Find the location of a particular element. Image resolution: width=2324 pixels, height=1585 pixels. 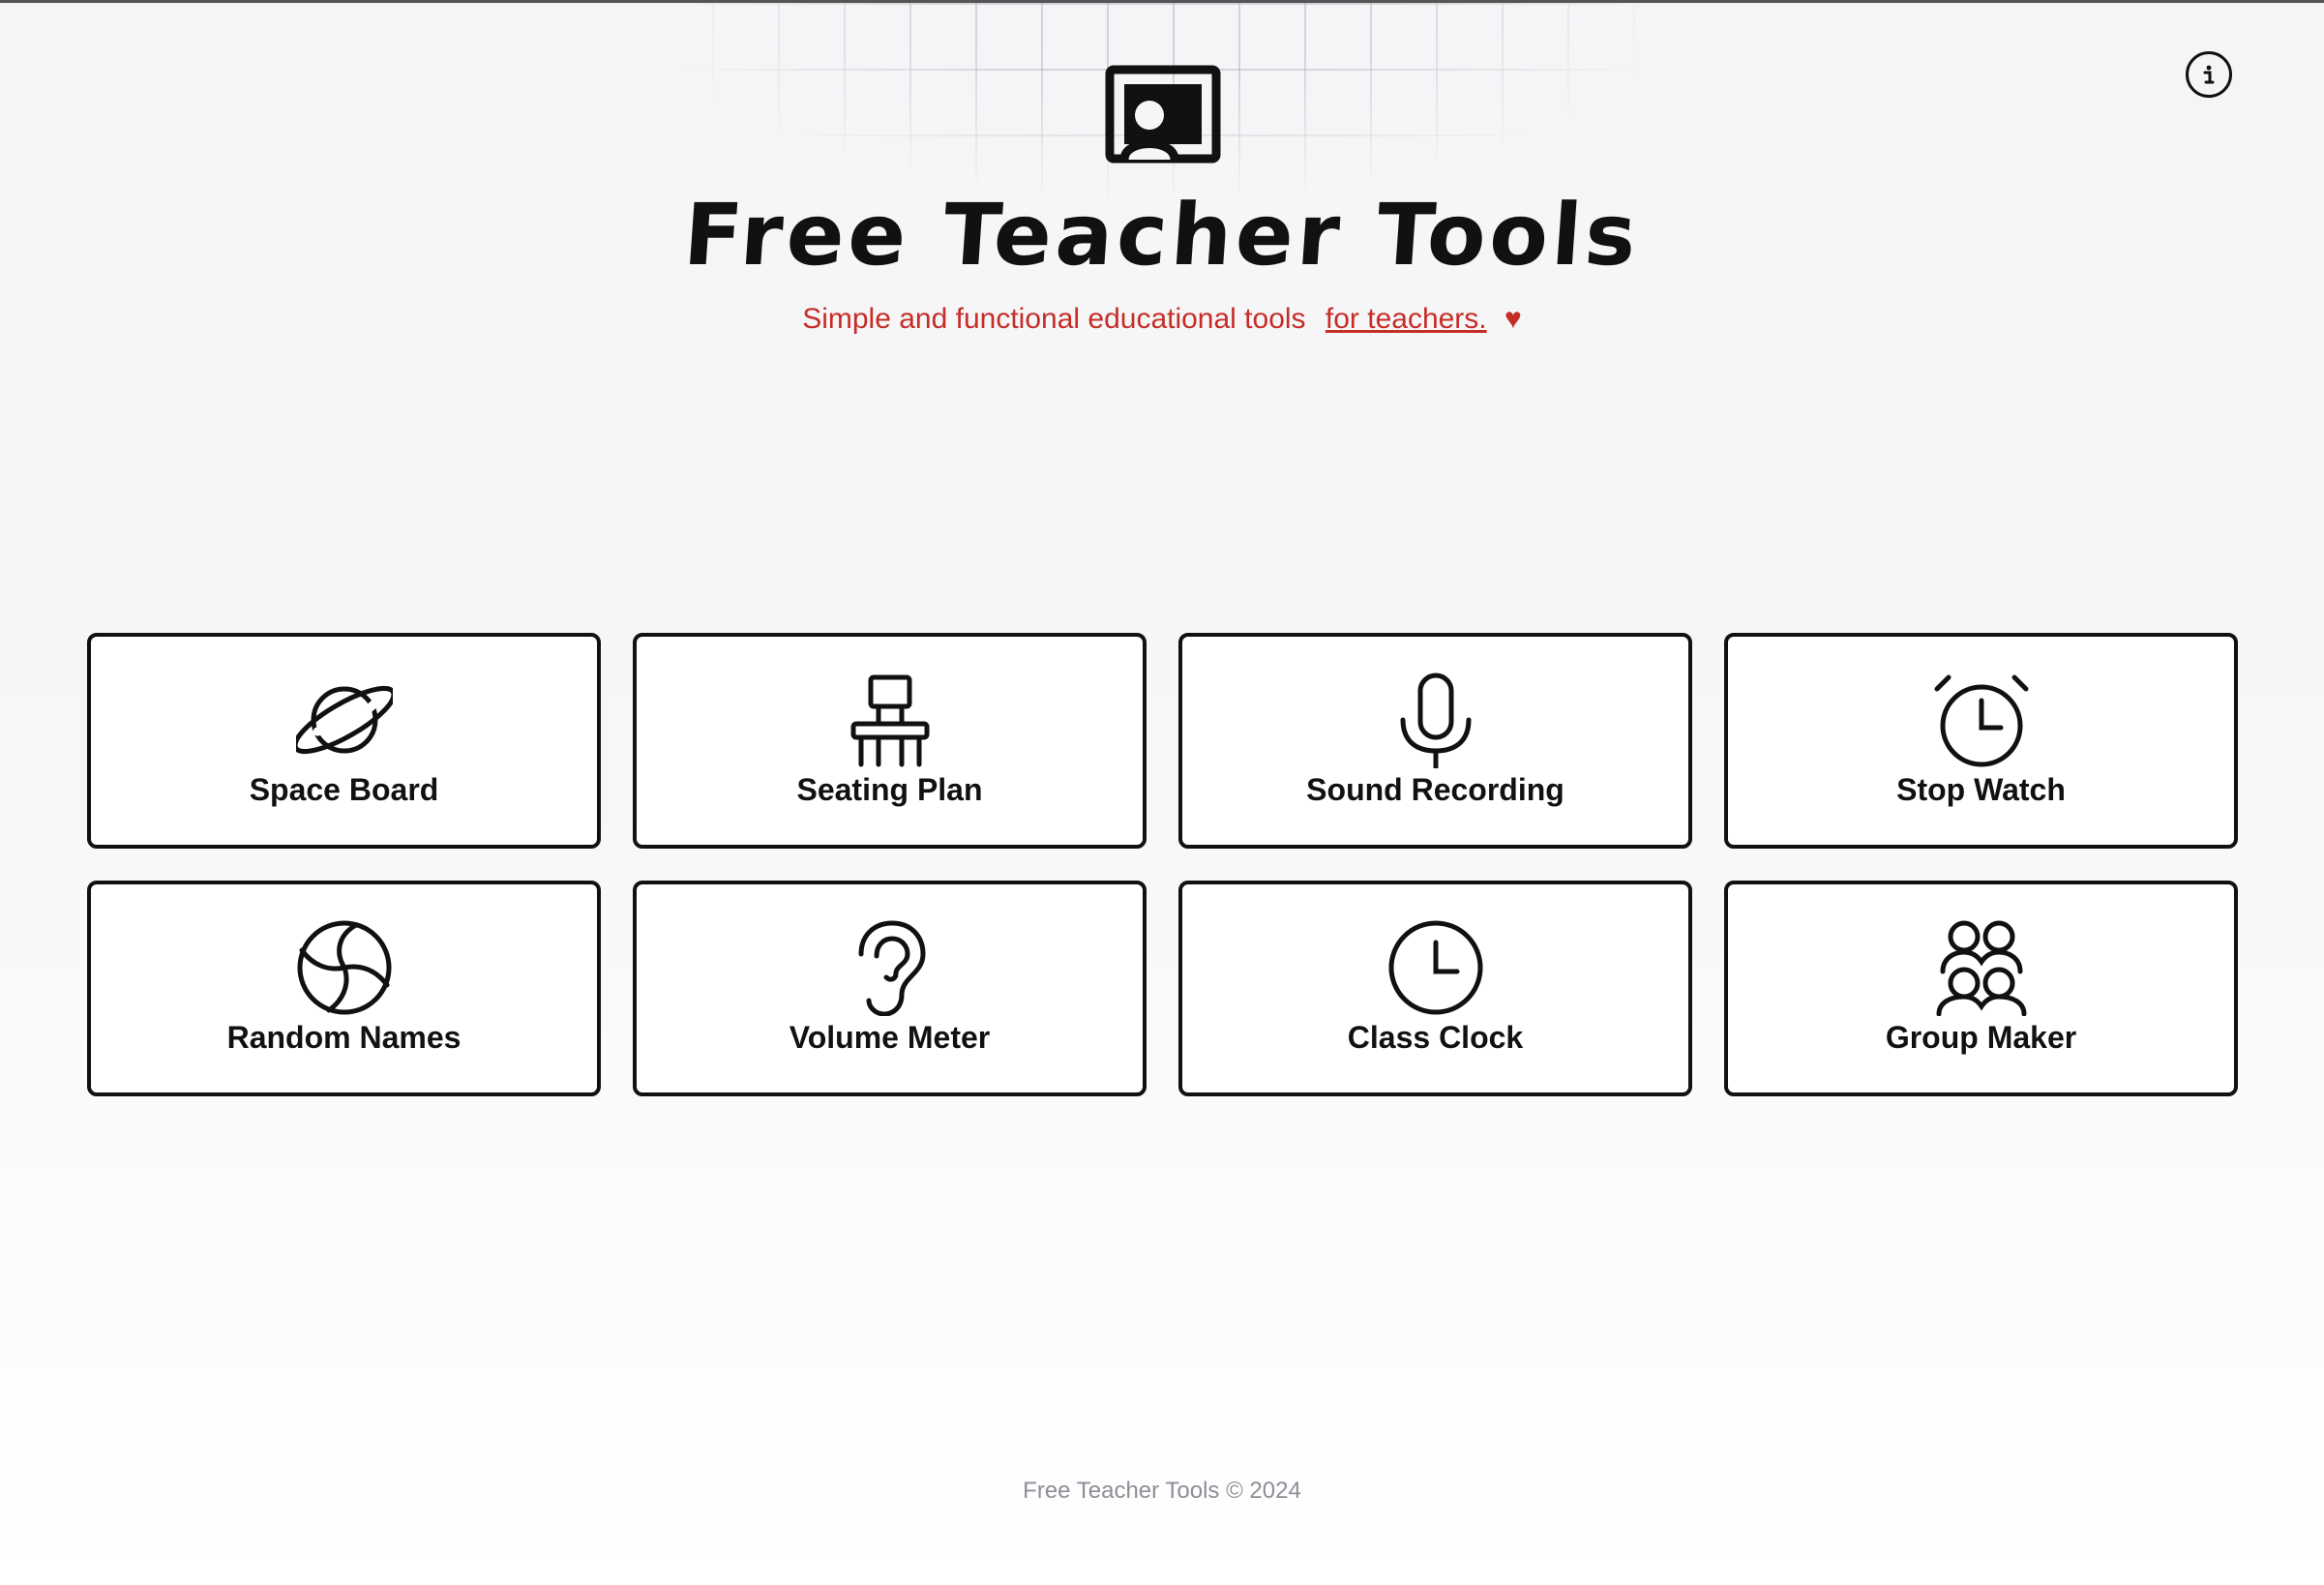

tool-card-class-clock: Class Clock is located at coordinates (1435, 988).